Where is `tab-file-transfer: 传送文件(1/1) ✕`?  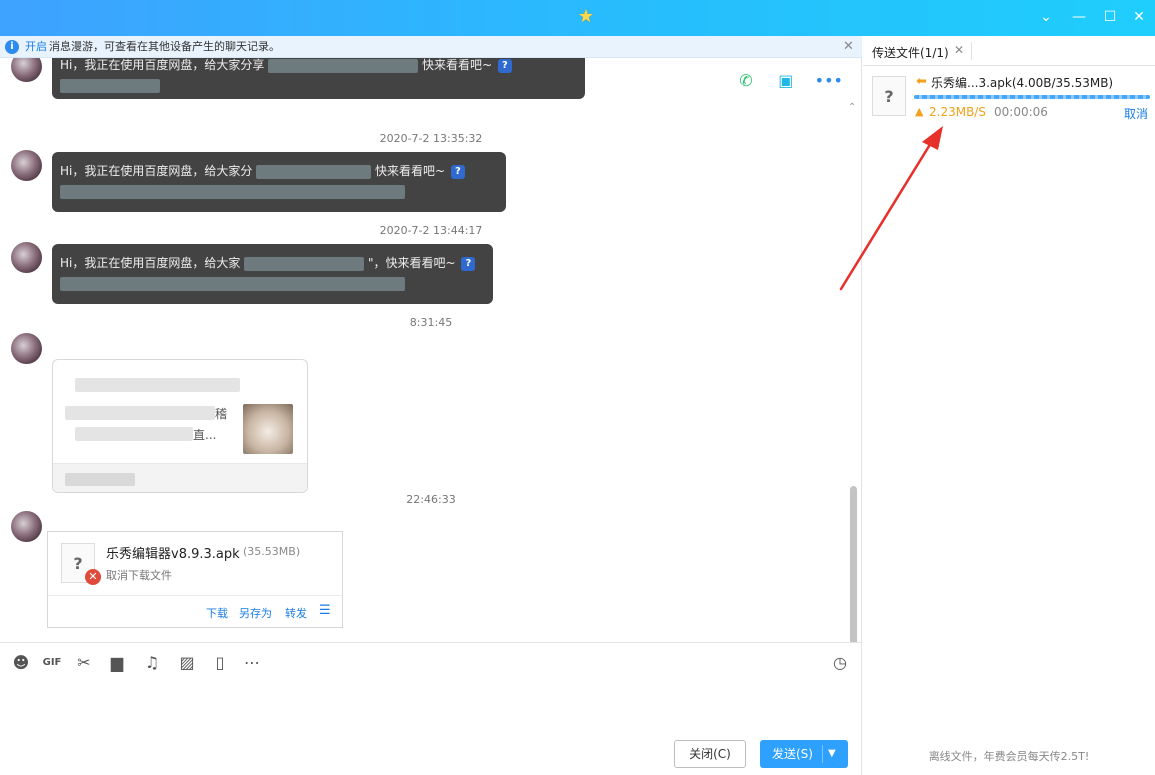
tab-file-transfer: 传送文件(1/1) ✕ is located at coordinates (1009, 51).